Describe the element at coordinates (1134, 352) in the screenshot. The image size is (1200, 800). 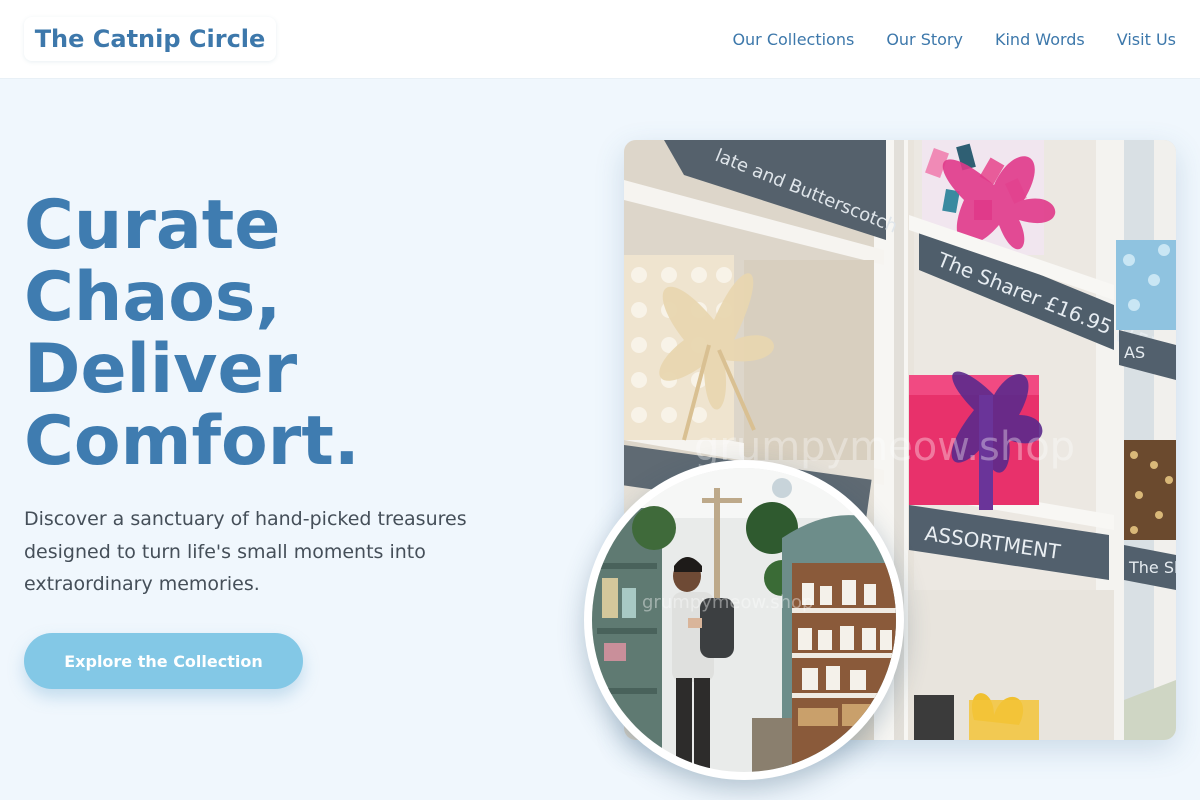
I see `shelf-label-text: AS` at that location.